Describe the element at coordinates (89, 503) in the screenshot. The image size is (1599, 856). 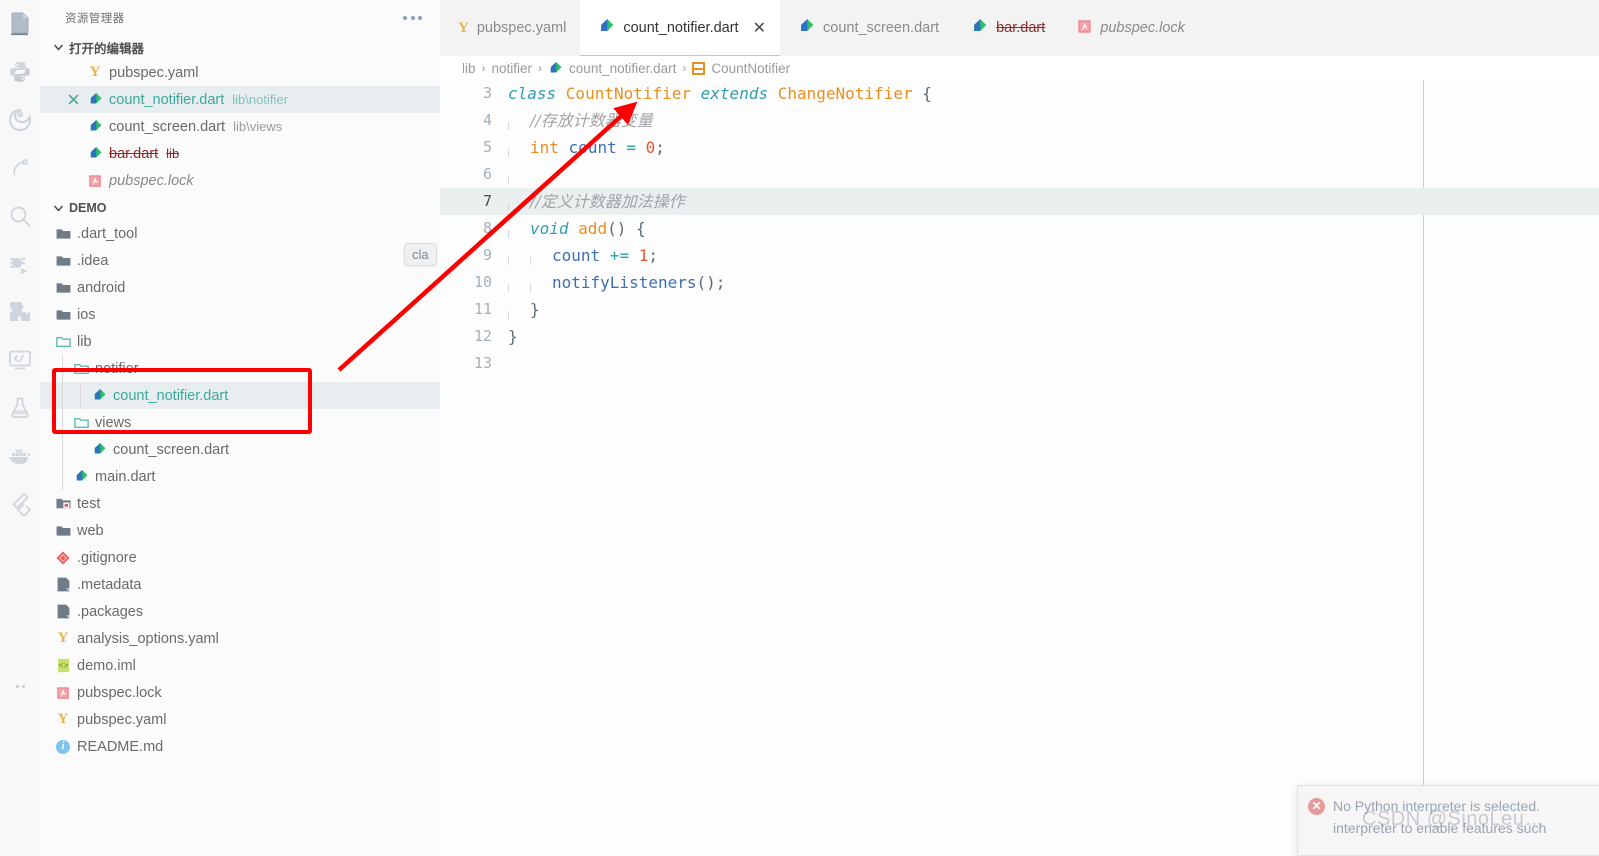
I see `tree-item-label: test` at that location.